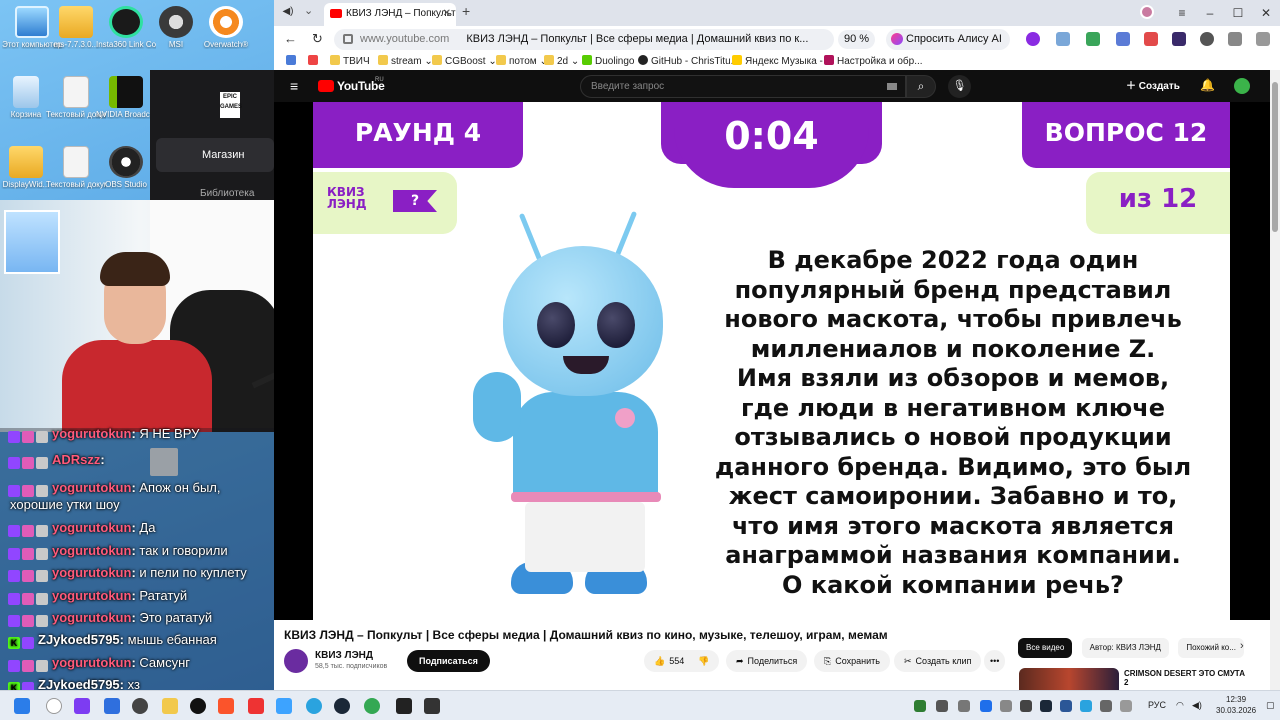 This screenshot has width=1280, height=720. I want to click on language-indicator: РУС, so click(1157, 705).